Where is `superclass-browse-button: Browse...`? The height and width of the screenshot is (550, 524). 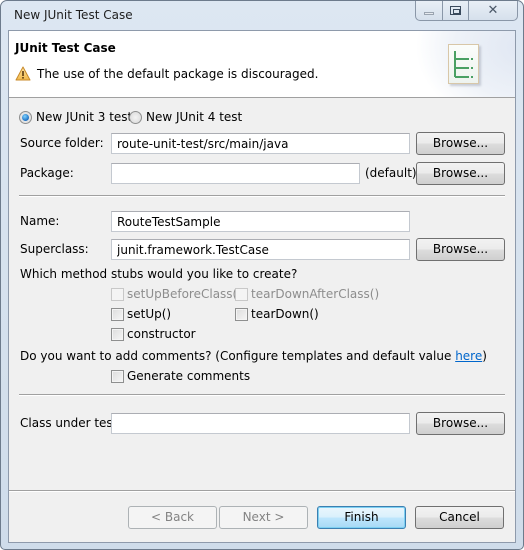 superclass-browse-button: Browse... is located at coordinates (460, 249).